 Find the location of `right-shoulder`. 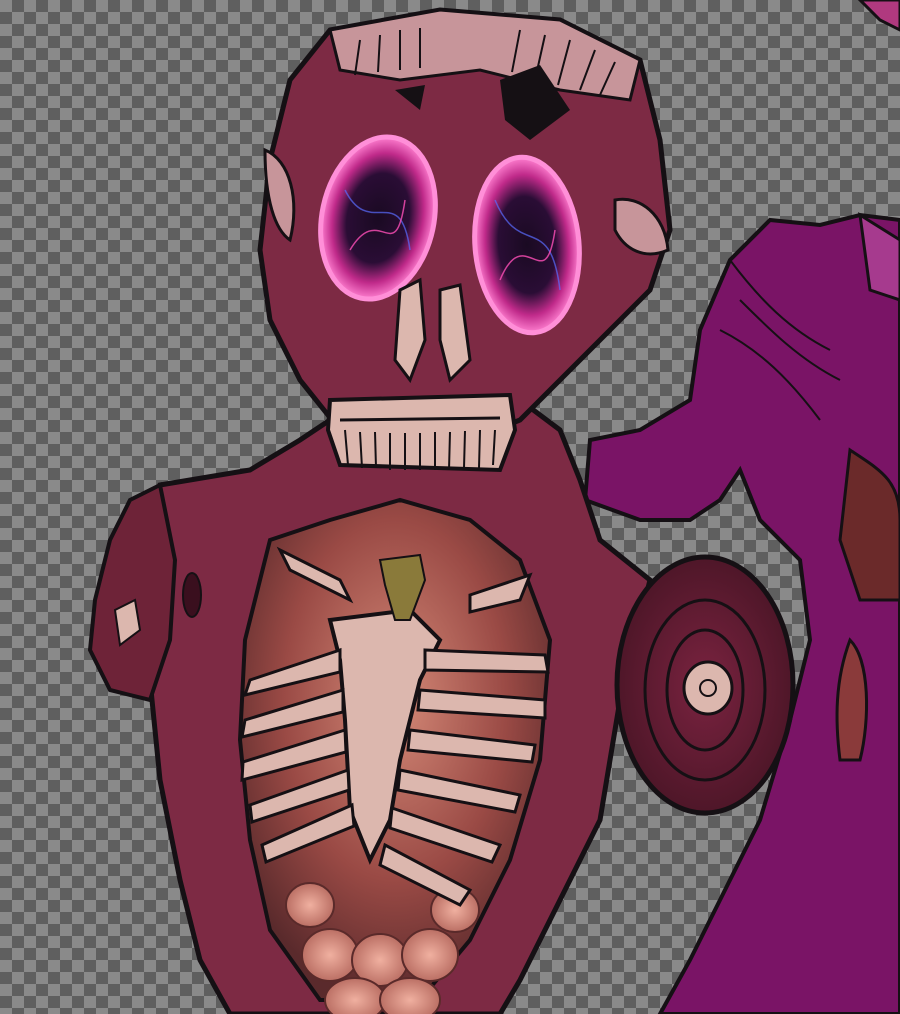

right-shoulder is located at coordinates (705, 685).